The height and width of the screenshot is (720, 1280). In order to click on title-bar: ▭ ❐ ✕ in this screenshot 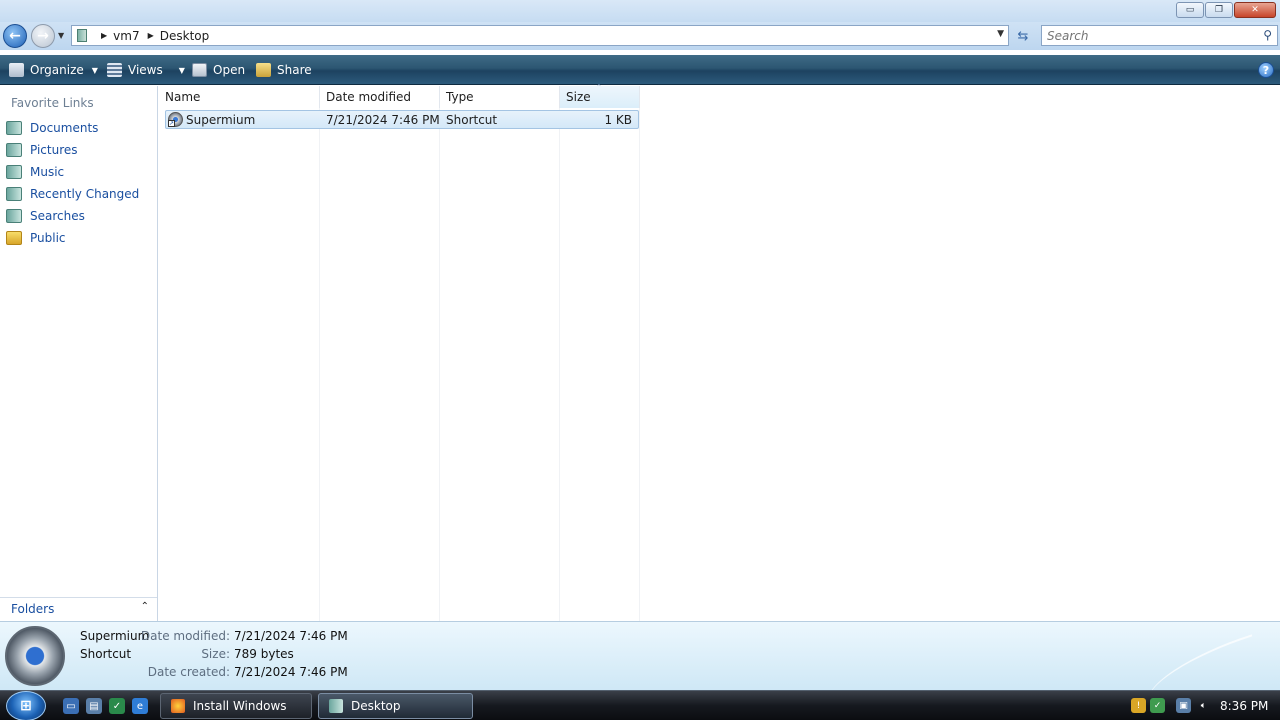, I will do `click(640, 11)`.